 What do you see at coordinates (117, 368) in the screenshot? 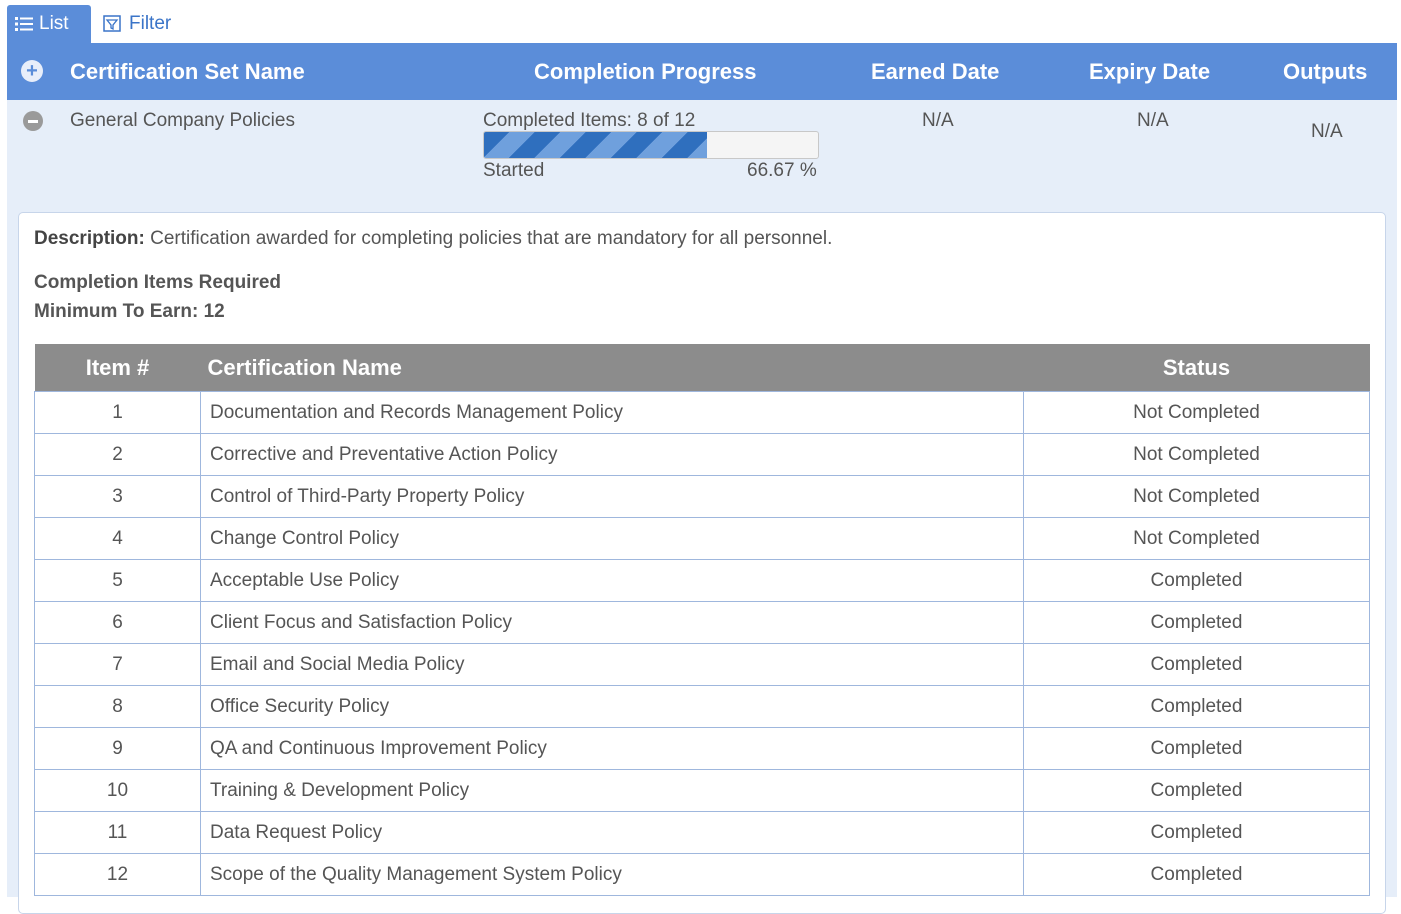
I see `column-header-item-number: Item #` at bounding box center [117, 368].